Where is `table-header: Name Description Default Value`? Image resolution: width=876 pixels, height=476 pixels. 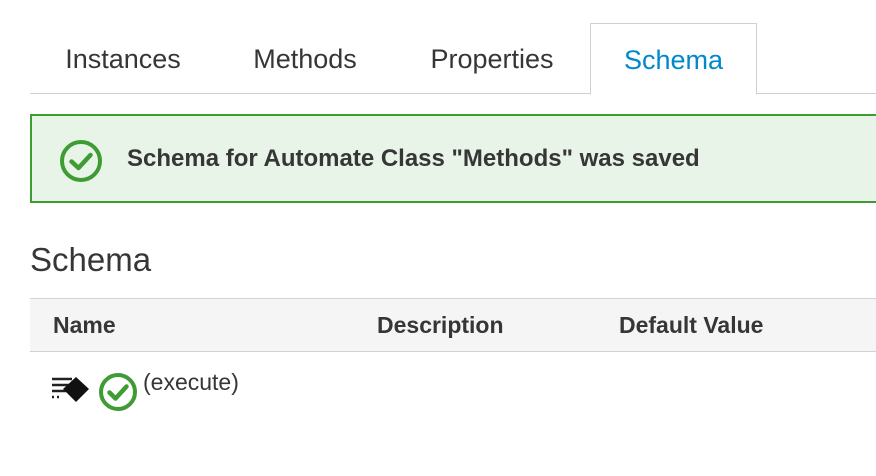 table-header: Name Description Default Value is located at coordinates (453, 325).